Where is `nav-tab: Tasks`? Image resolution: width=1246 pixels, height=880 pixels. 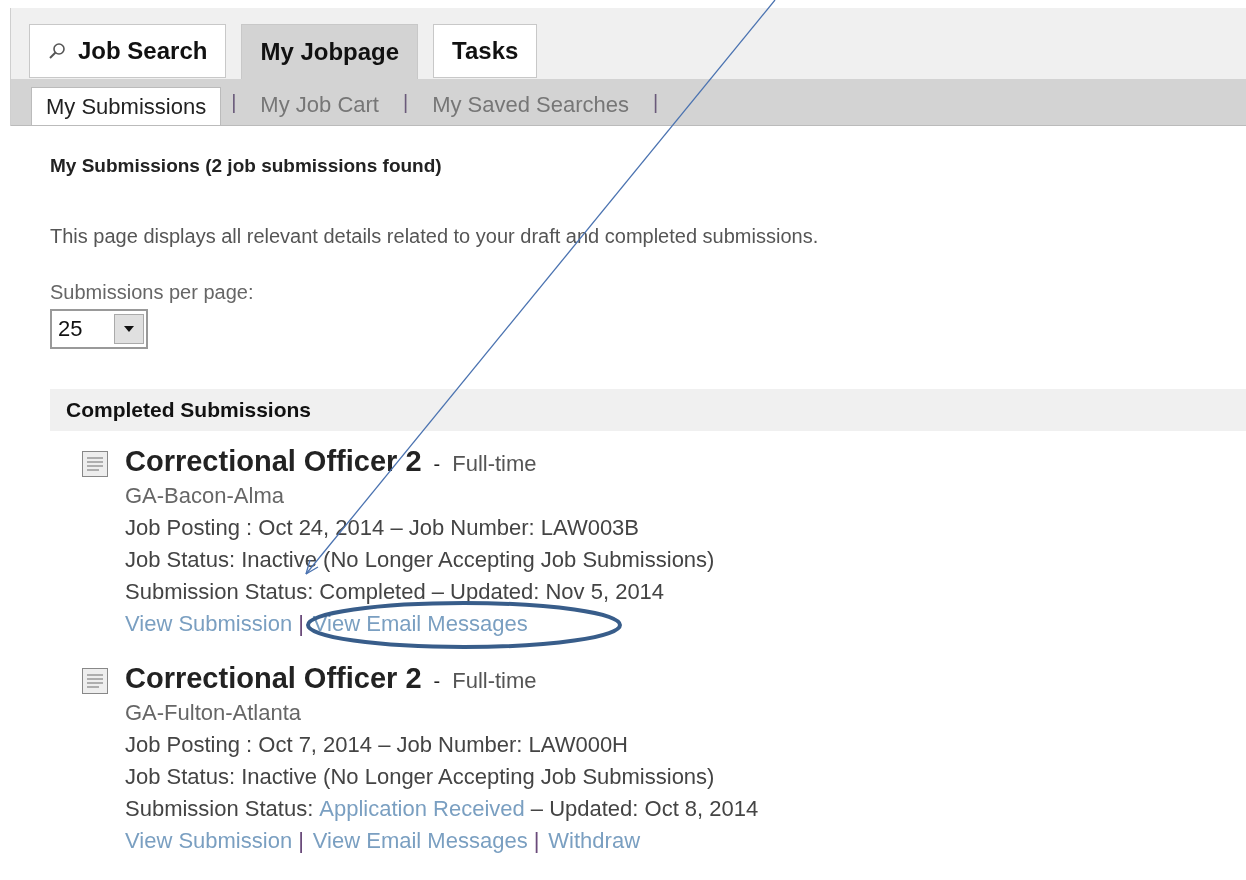
nav-tab: Tasks is located at coordinates (485, 51).